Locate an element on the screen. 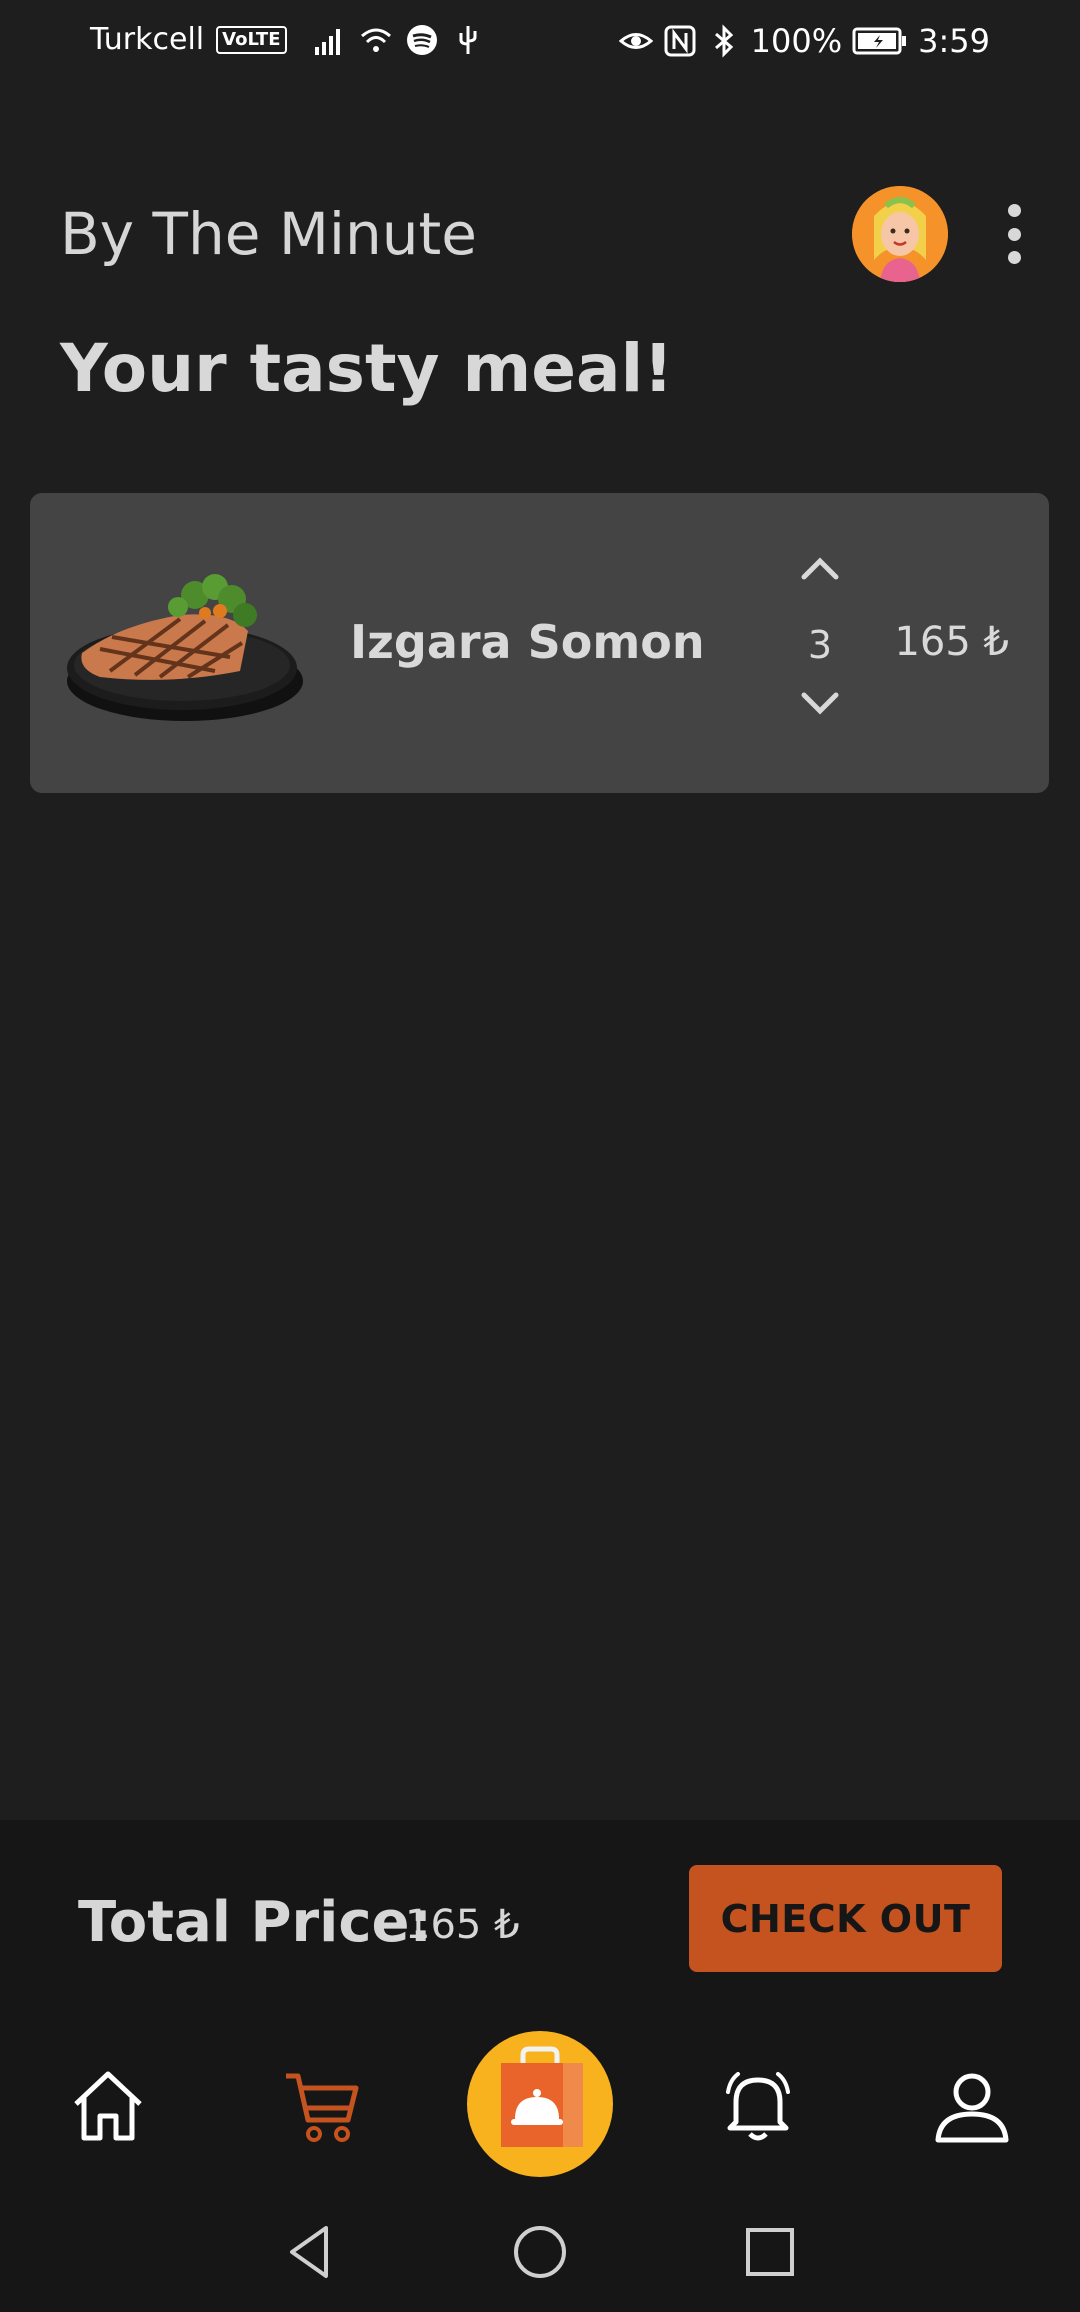 This screenshot has width=1080, height=2312. nfc-icon is located at coordinates (680, 41).